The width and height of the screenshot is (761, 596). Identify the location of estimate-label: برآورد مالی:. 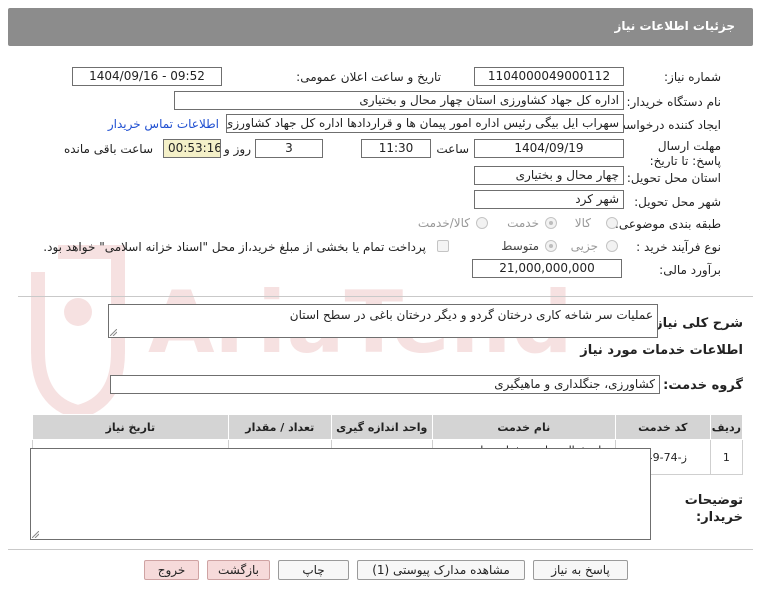
(690, 270).